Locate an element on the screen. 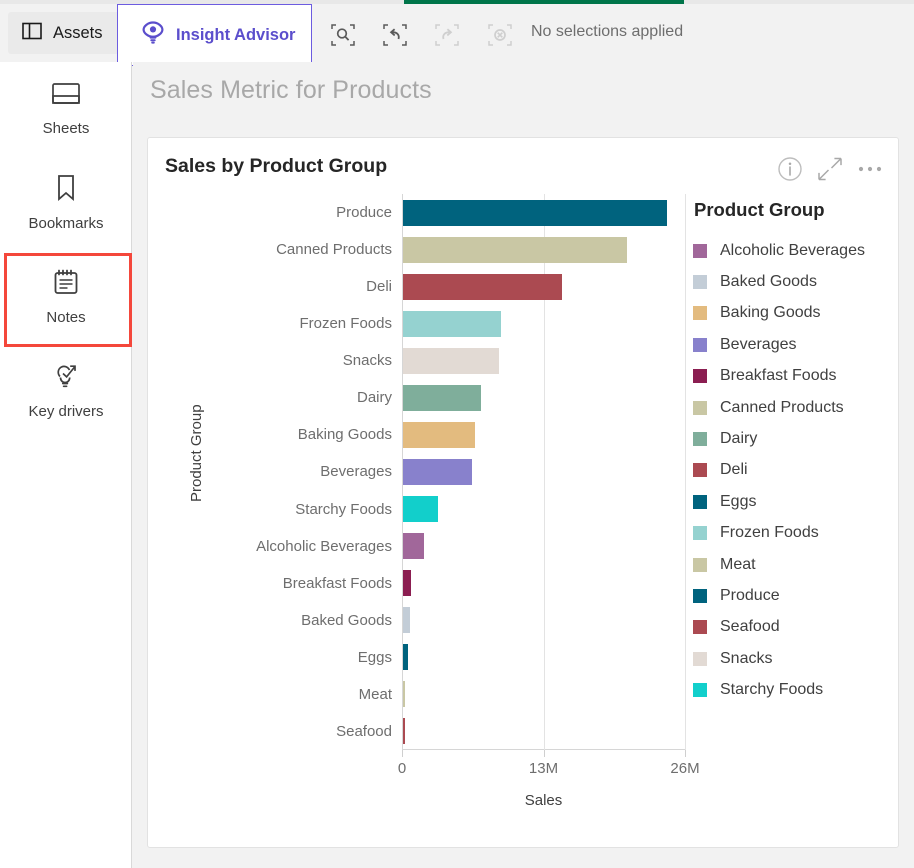  legend-item: Frozen Foods is located at coordinates (793, 533).